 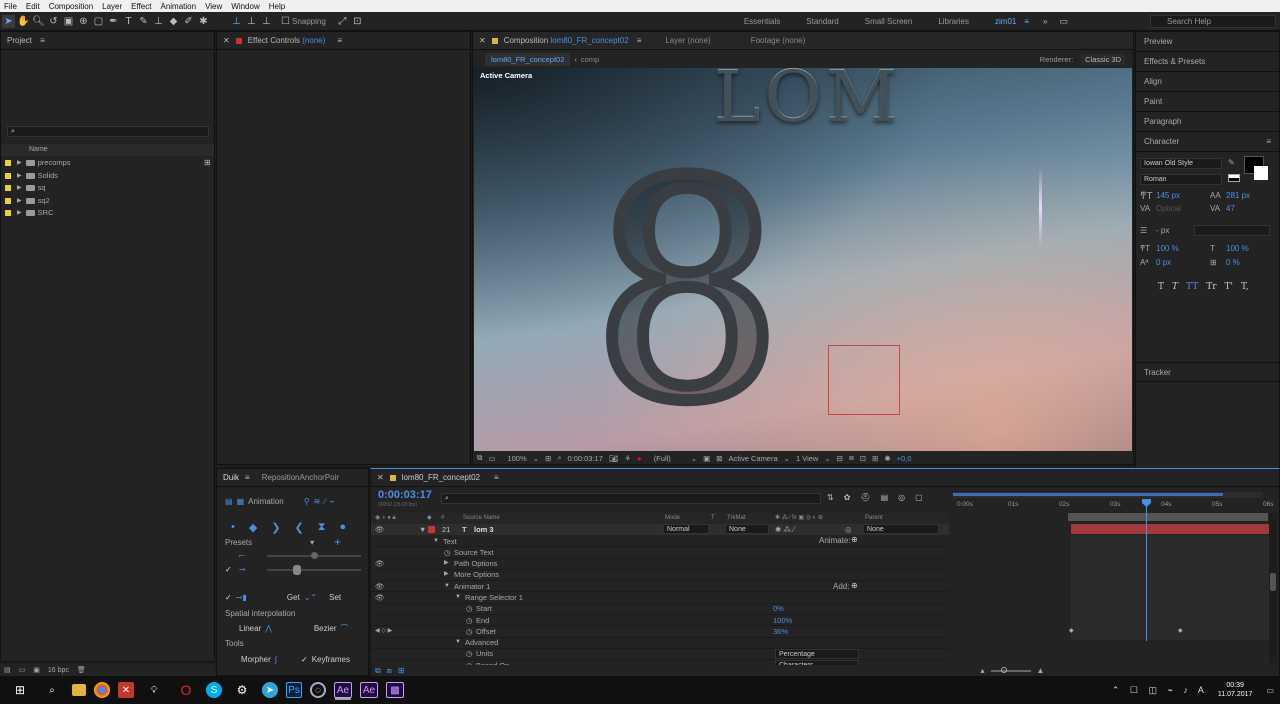 I want to click on app-circle-icon: ◌, so click(x=318, y=690).